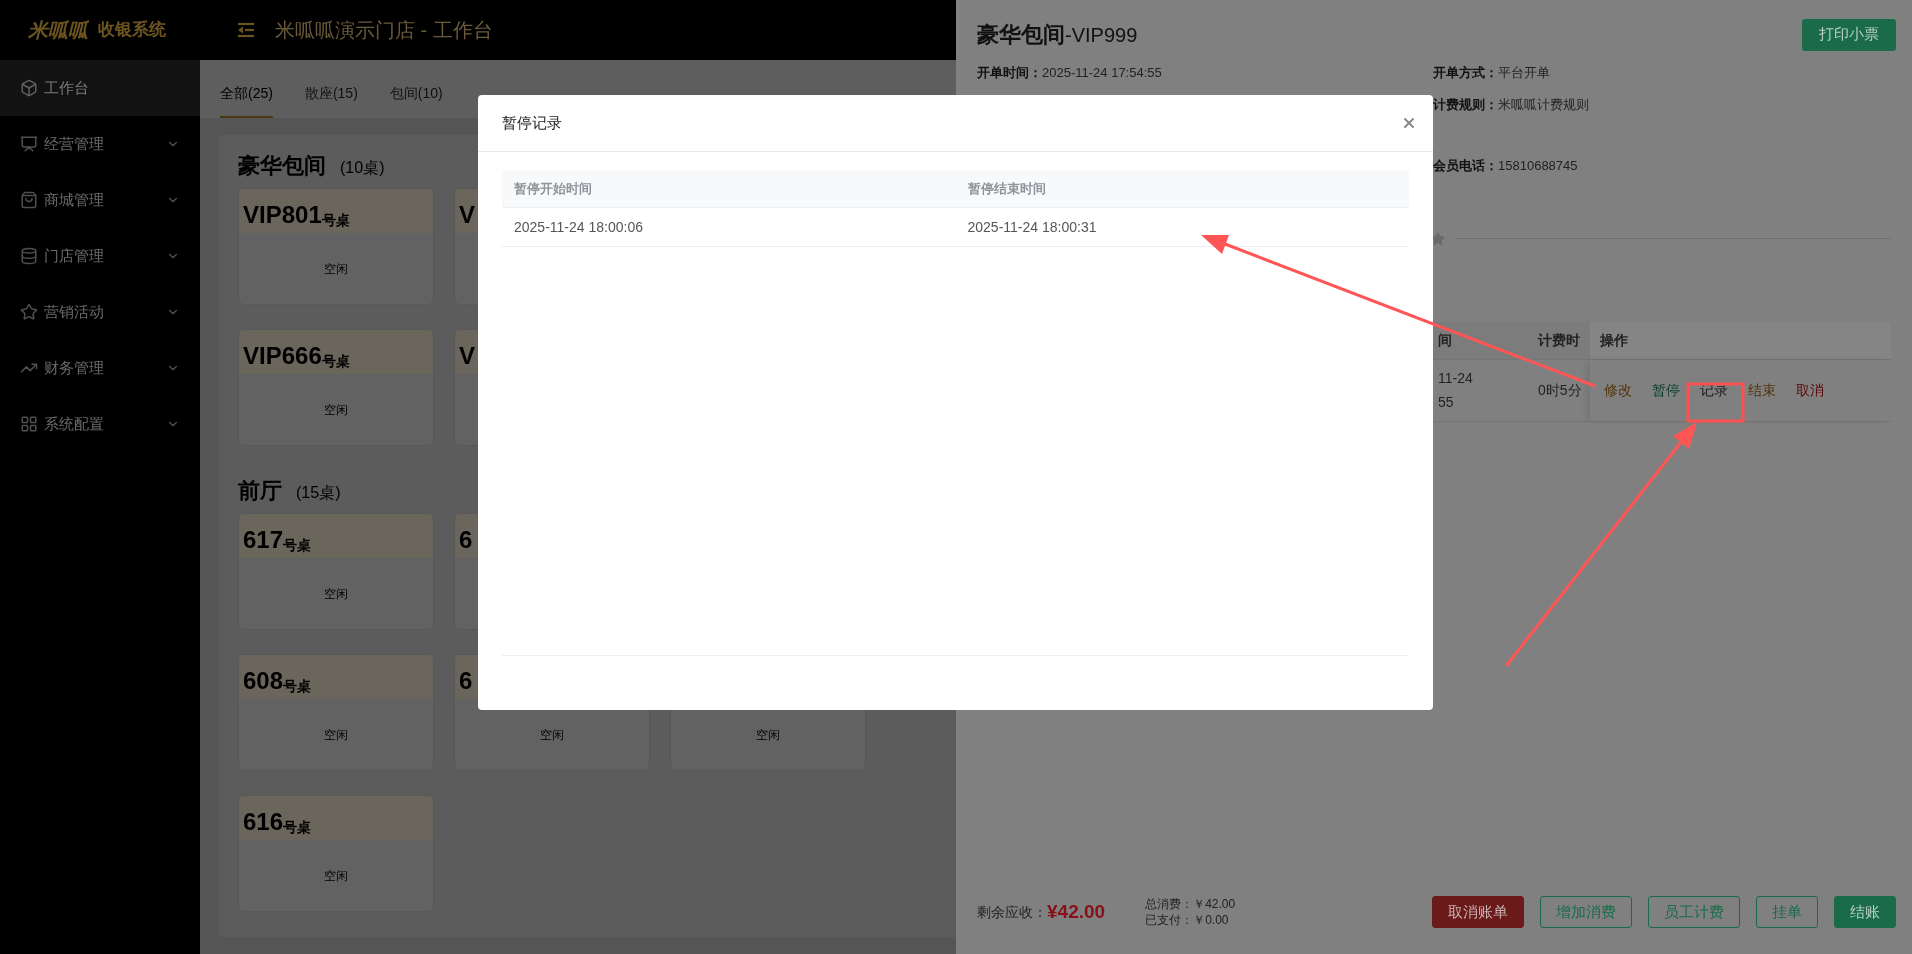 The image size is (1912, 954). What do you see at coordinates (29, 88) in the screenshot?
I see `cube-icon` at bounding box center [29, 88].